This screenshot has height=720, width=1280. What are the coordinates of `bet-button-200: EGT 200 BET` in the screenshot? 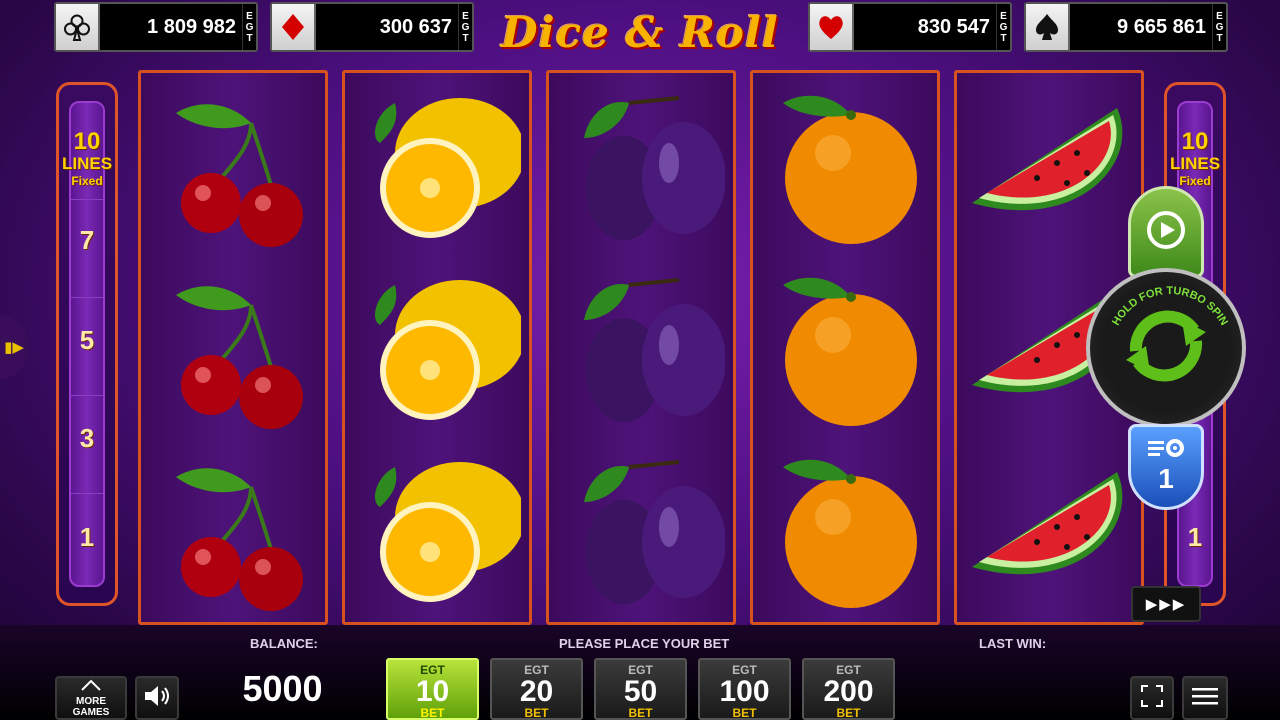 It's located at (848, 689).